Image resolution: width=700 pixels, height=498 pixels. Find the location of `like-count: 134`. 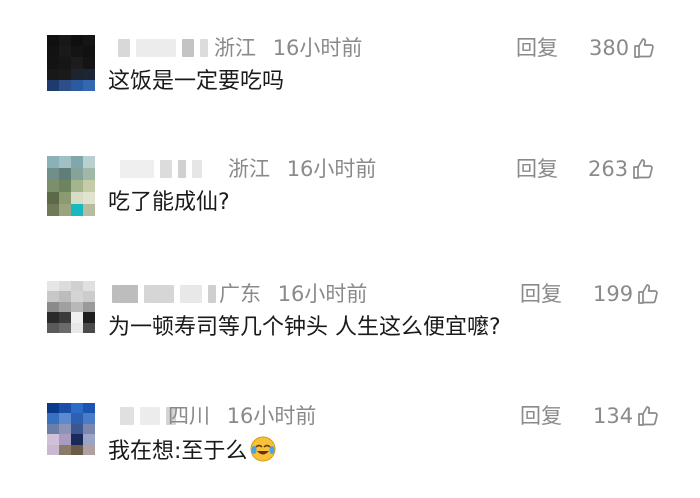

like-count: 134 is located at coordinates (613, 416).